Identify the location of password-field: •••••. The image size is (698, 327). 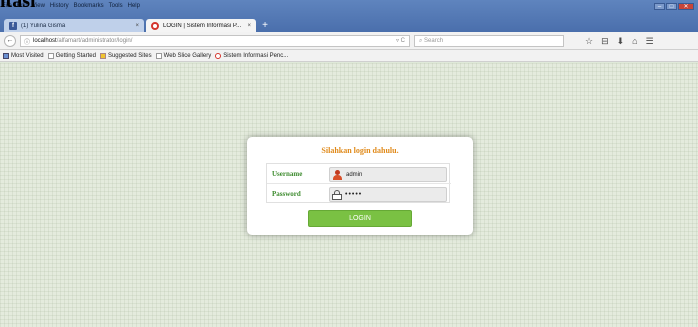
(388, 194).